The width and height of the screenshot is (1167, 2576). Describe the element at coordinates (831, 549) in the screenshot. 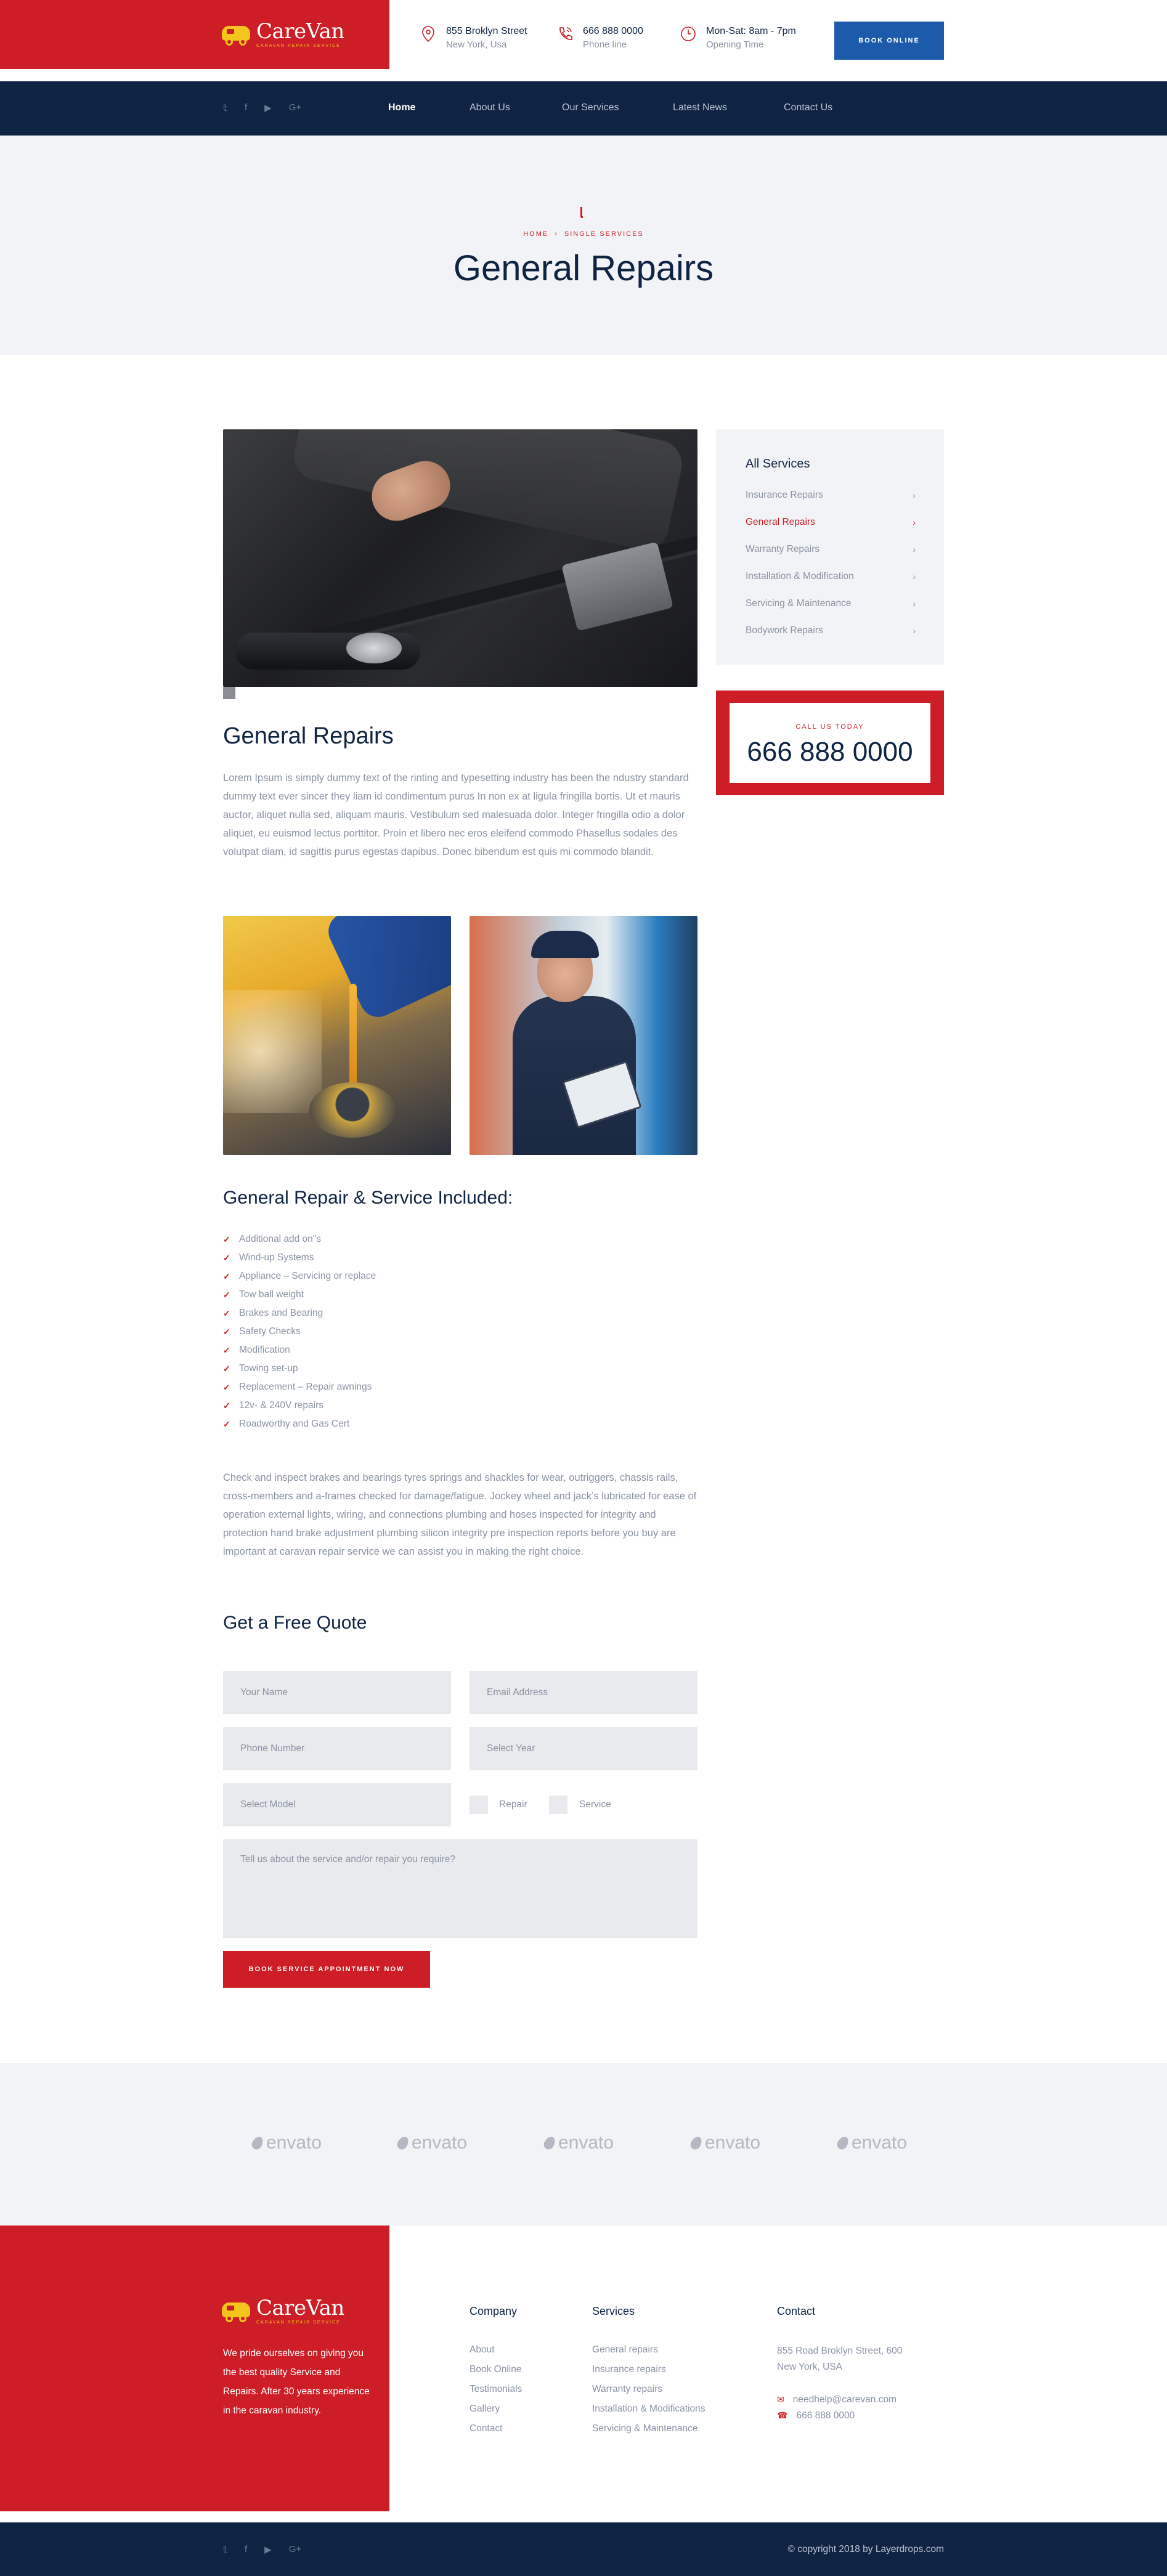

I see `sidebar-item-warranty: Warranty Repairs ›` at that location.